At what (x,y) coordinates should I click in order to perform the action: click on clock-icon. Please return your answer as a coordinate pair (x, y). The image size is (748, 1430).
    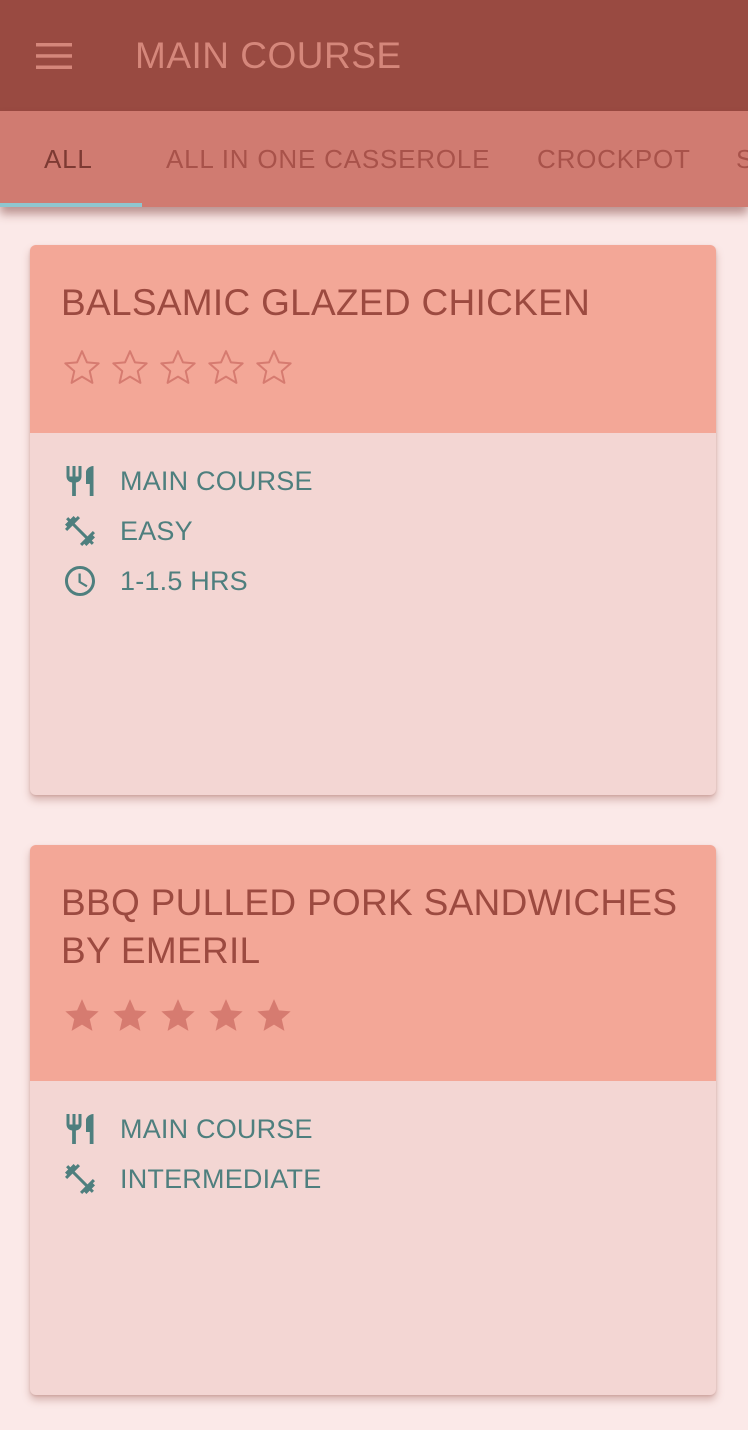
    Looking at the image, I should click on (80, 581).